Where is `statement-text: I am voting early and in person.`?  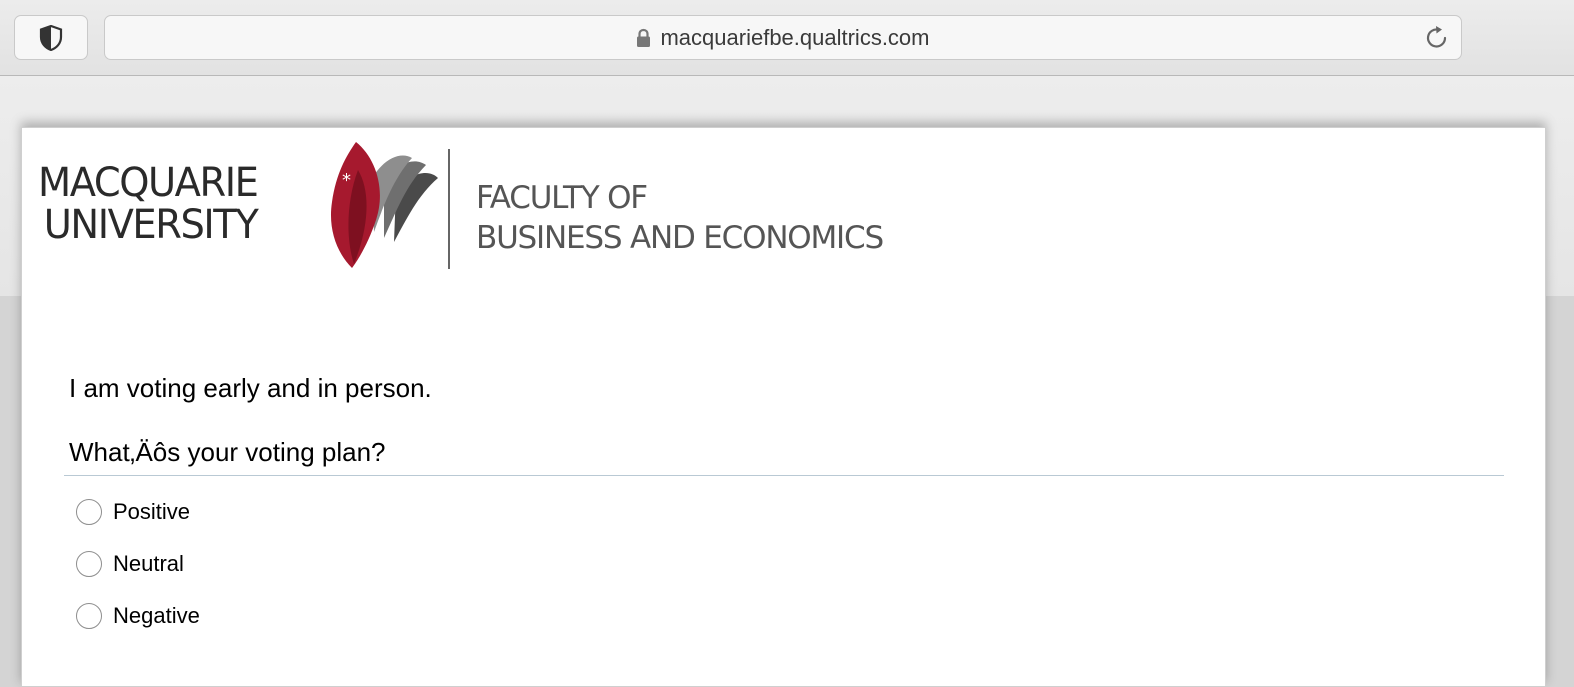
statement-text: I am voting early and in person. is located at coordinates (250, 388).